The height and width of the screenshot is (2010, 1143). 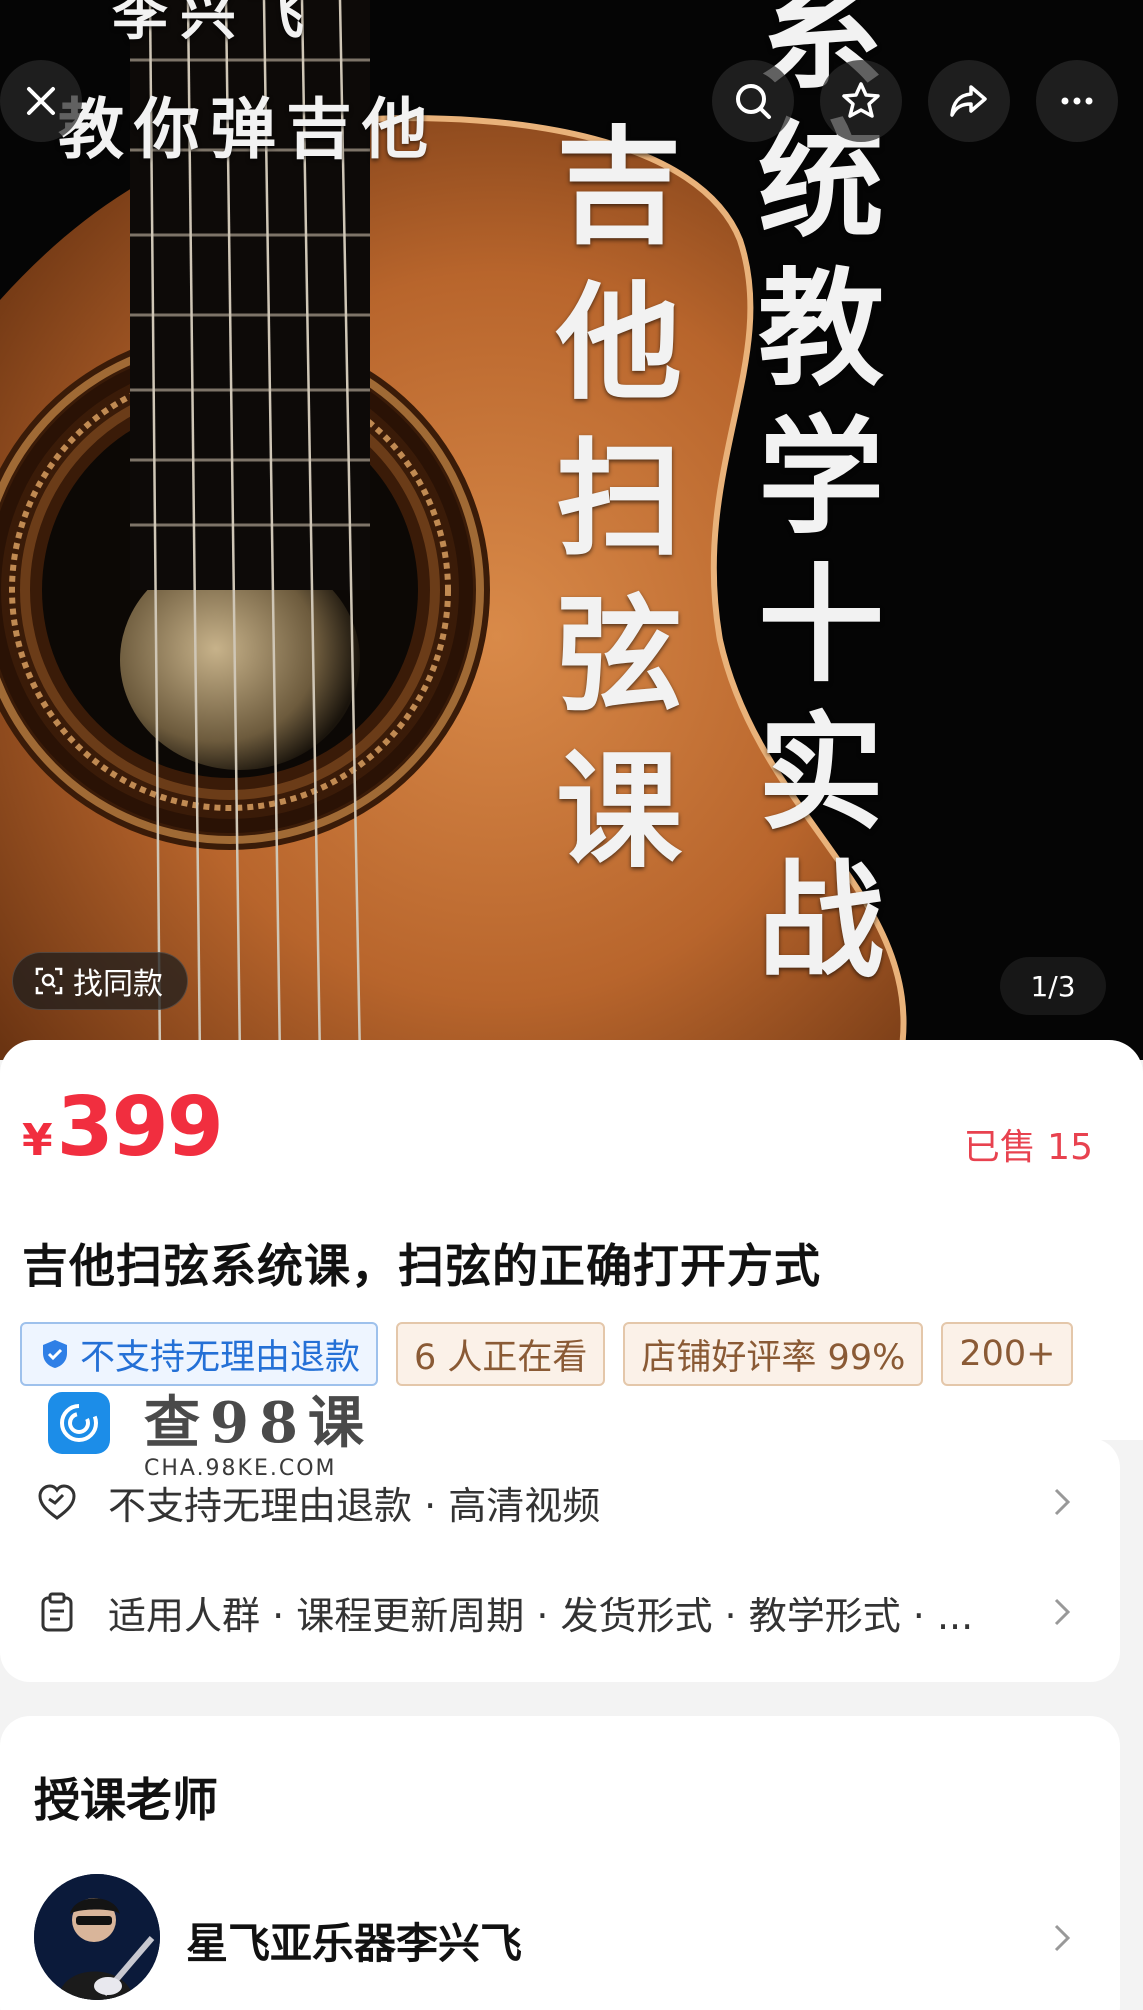 What do you see at coordinates (619, 655) in the screenshot?
I see `cover-char: 弦` at bounding box center [619, 655].